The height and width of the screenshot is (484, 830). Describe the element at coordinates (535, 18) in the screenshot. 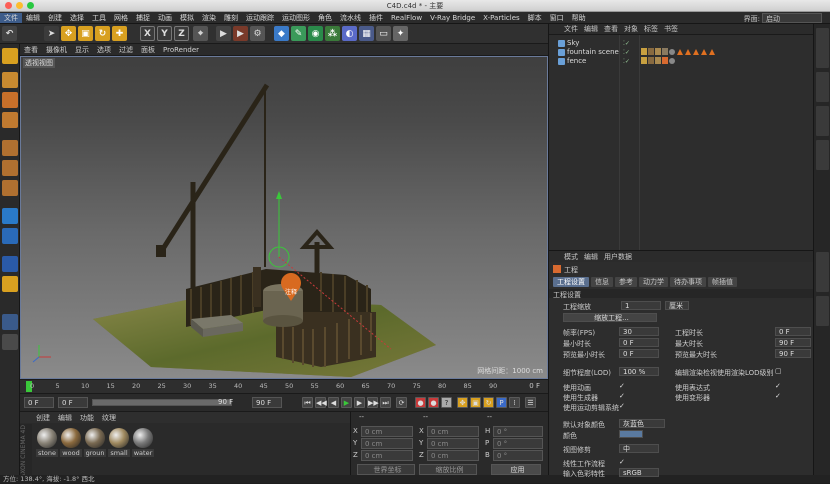

I see `menu-item: 脚本` at that location.